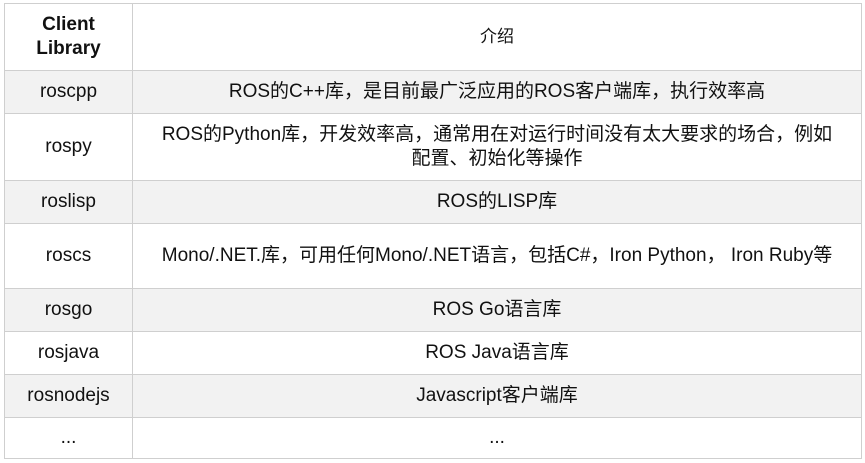 The height and width of the screenshot is (463, 865). Describe the element at coordinates (68, 256) in the screenshot. I see `library-name-cell: roscs` at that location.